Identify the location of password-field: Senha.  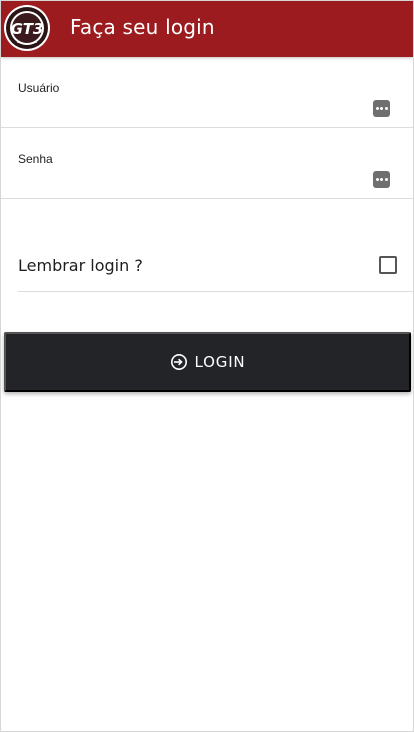
(207, 164).